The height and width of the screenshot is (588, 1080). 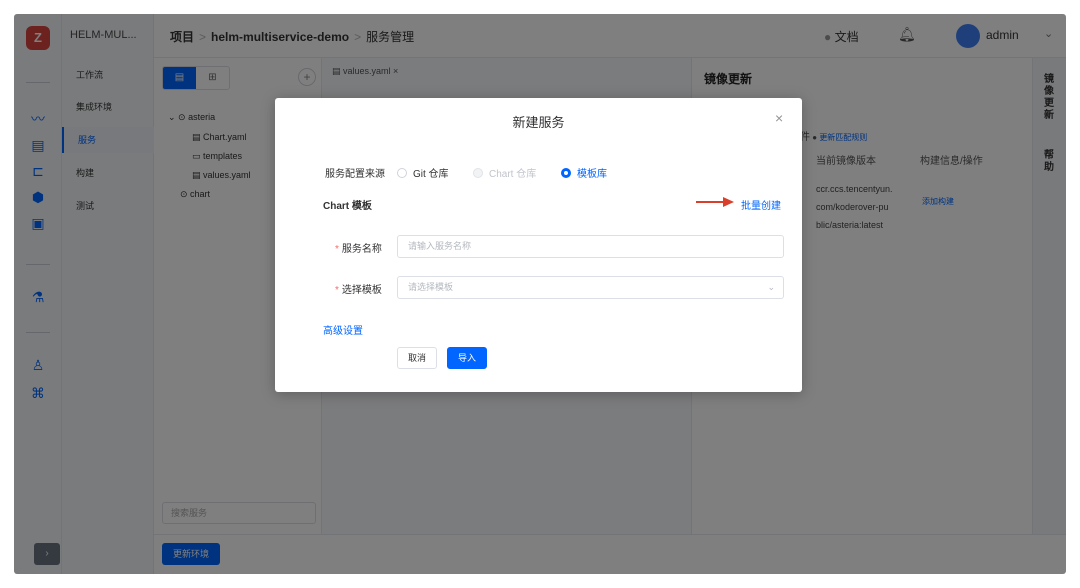 I want to click on arrow-right-icon, so click(x=715, y=202).